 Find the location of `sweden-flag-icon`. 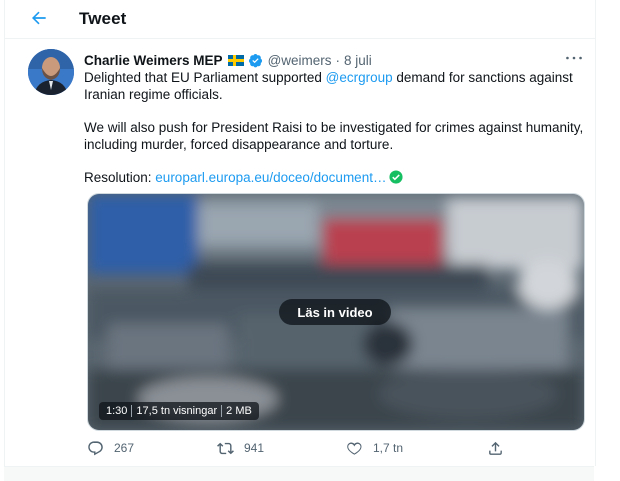

sweden-flag-icon is located at coordinates (235, 60).